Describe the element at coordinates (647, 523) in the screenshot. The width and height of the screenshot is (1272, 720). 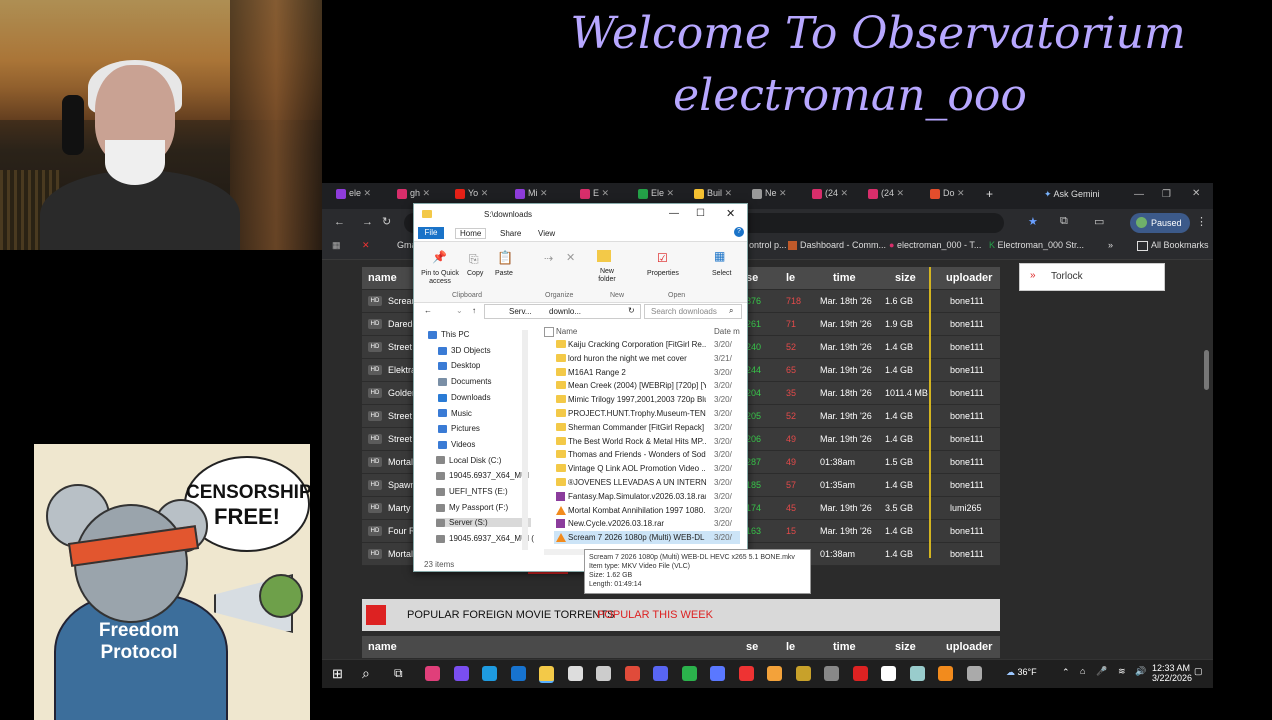
I see `list-item: New.Cycle.v2026.03.18.rar 3/20/` at that location.